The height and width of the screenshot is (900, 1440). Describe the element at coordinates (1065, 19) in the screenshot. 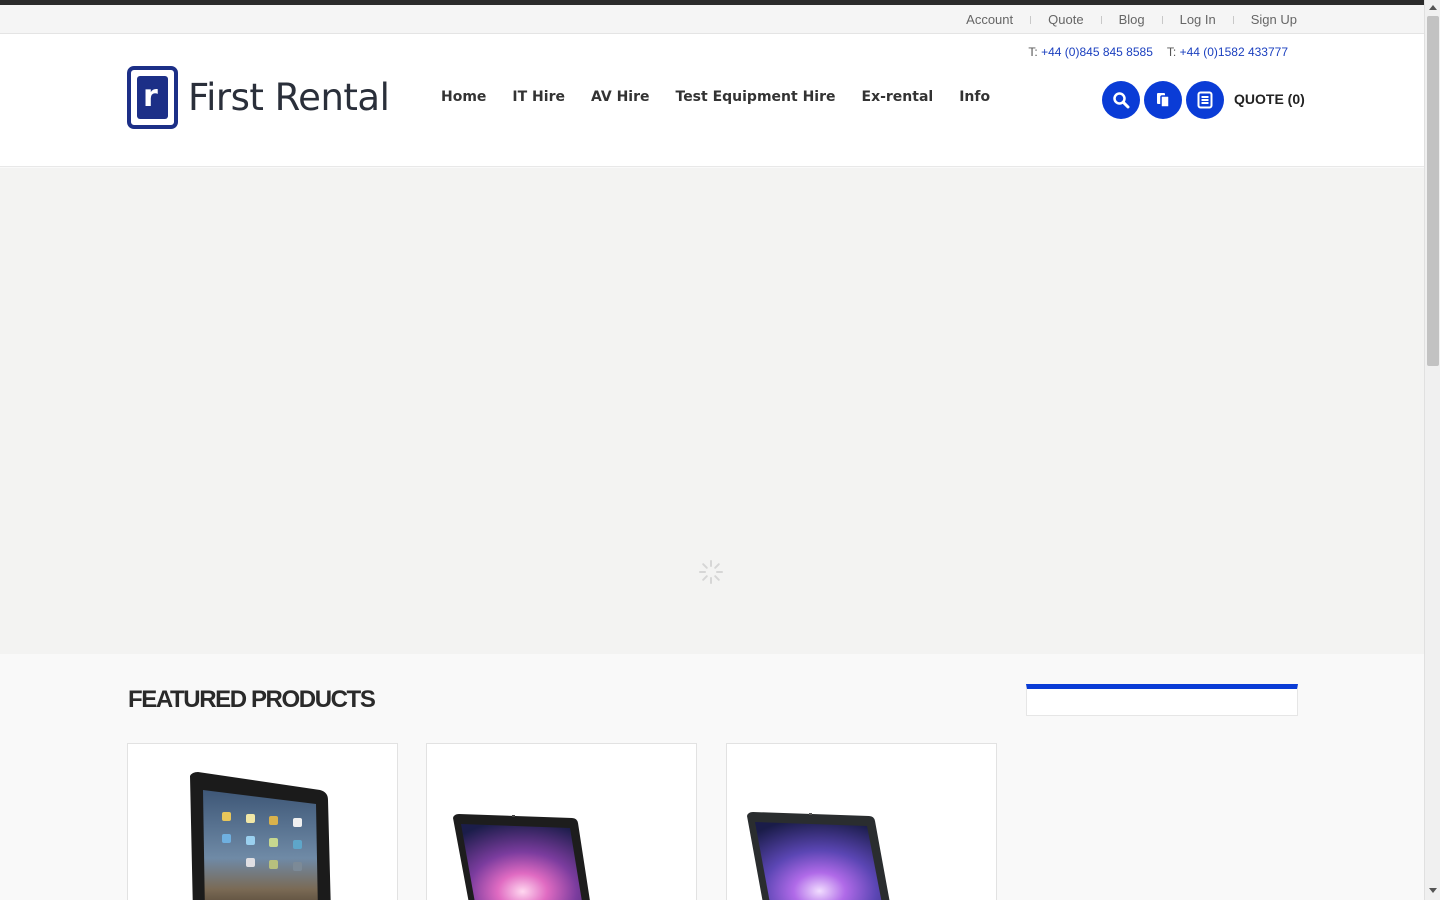

I see `utility-link-quote: Quote` at that location.